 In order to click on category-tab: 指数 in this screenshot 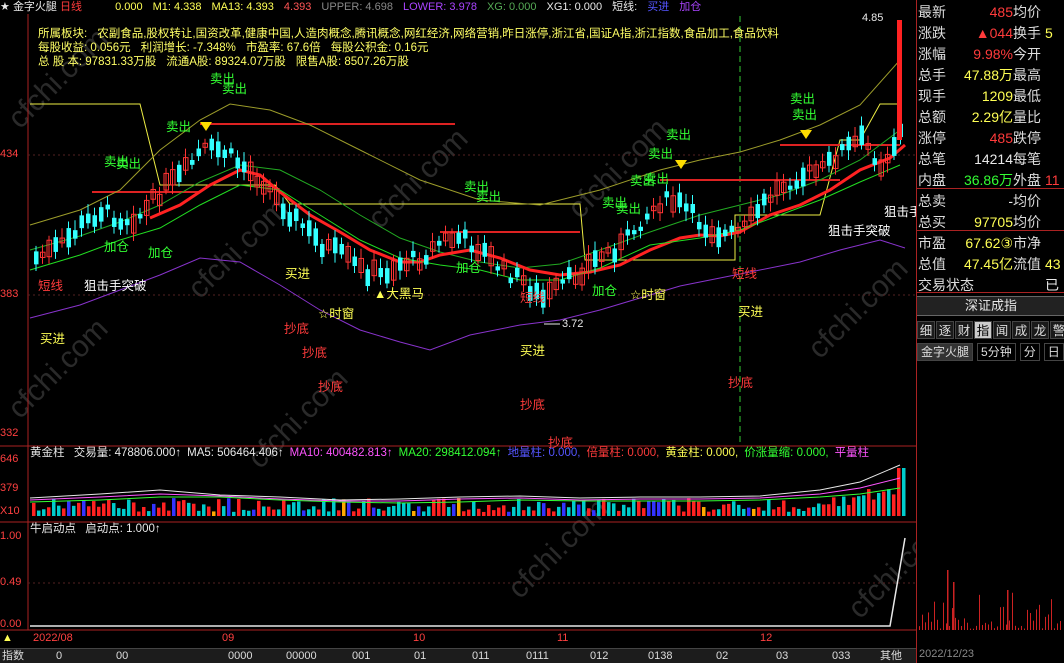, I will do `click(13, 656)`.